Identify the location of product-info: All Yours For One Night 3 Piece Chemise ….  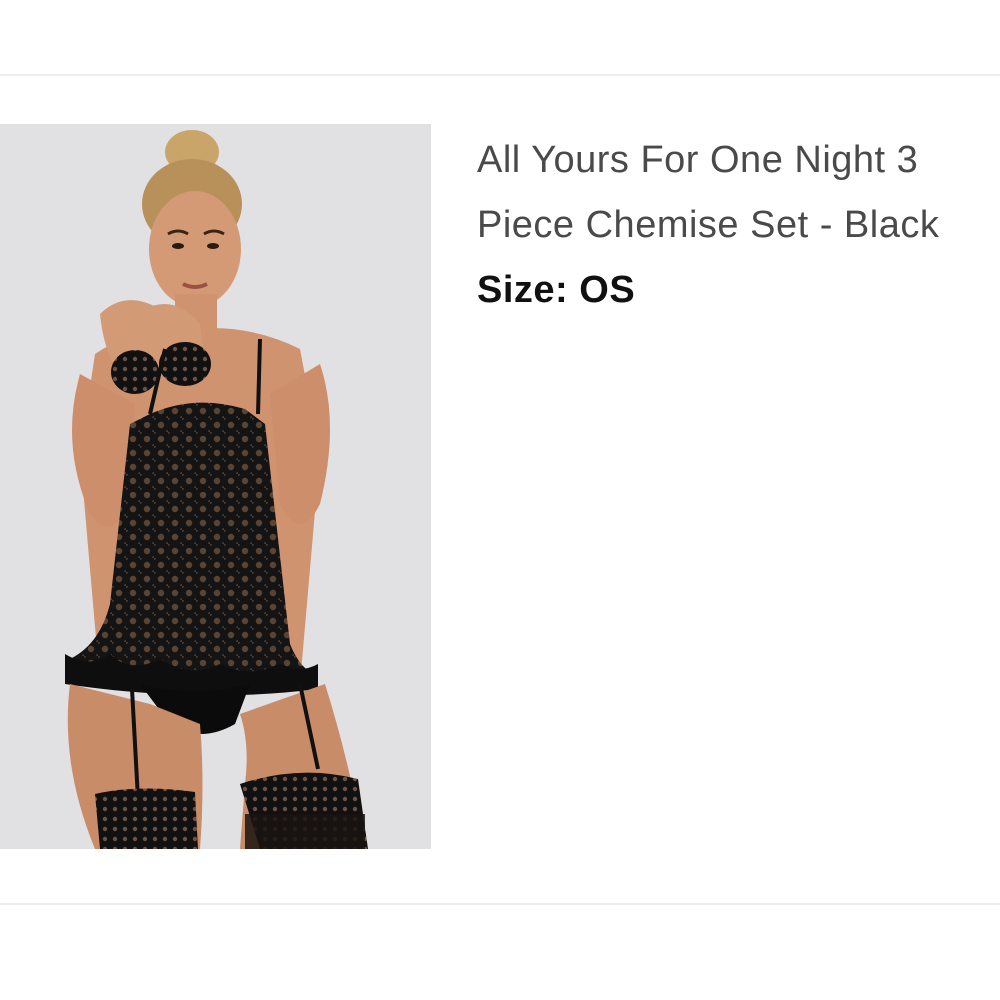
(727, 224).